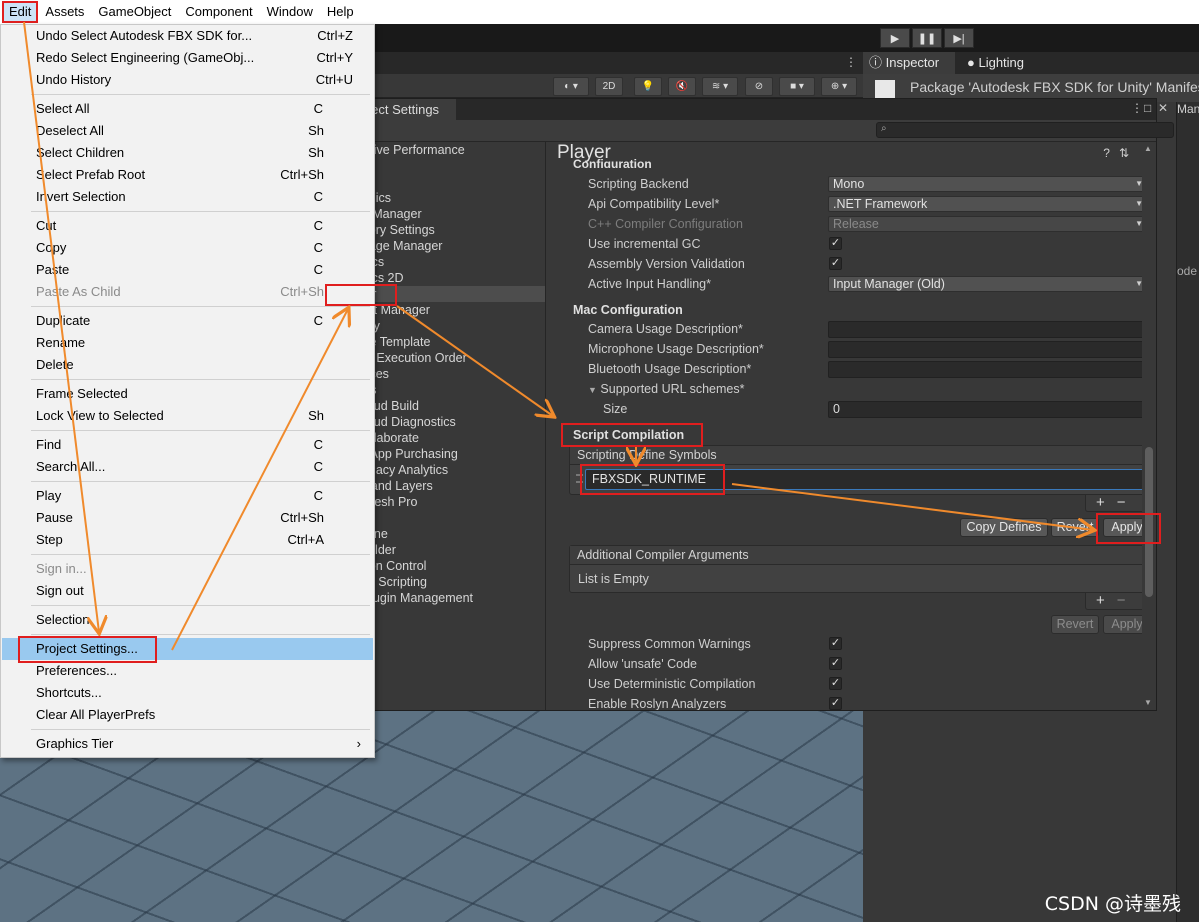  Describe the element at coordinates (959, 38) in the screenshot. I see `step-button: ▶|` at that location.